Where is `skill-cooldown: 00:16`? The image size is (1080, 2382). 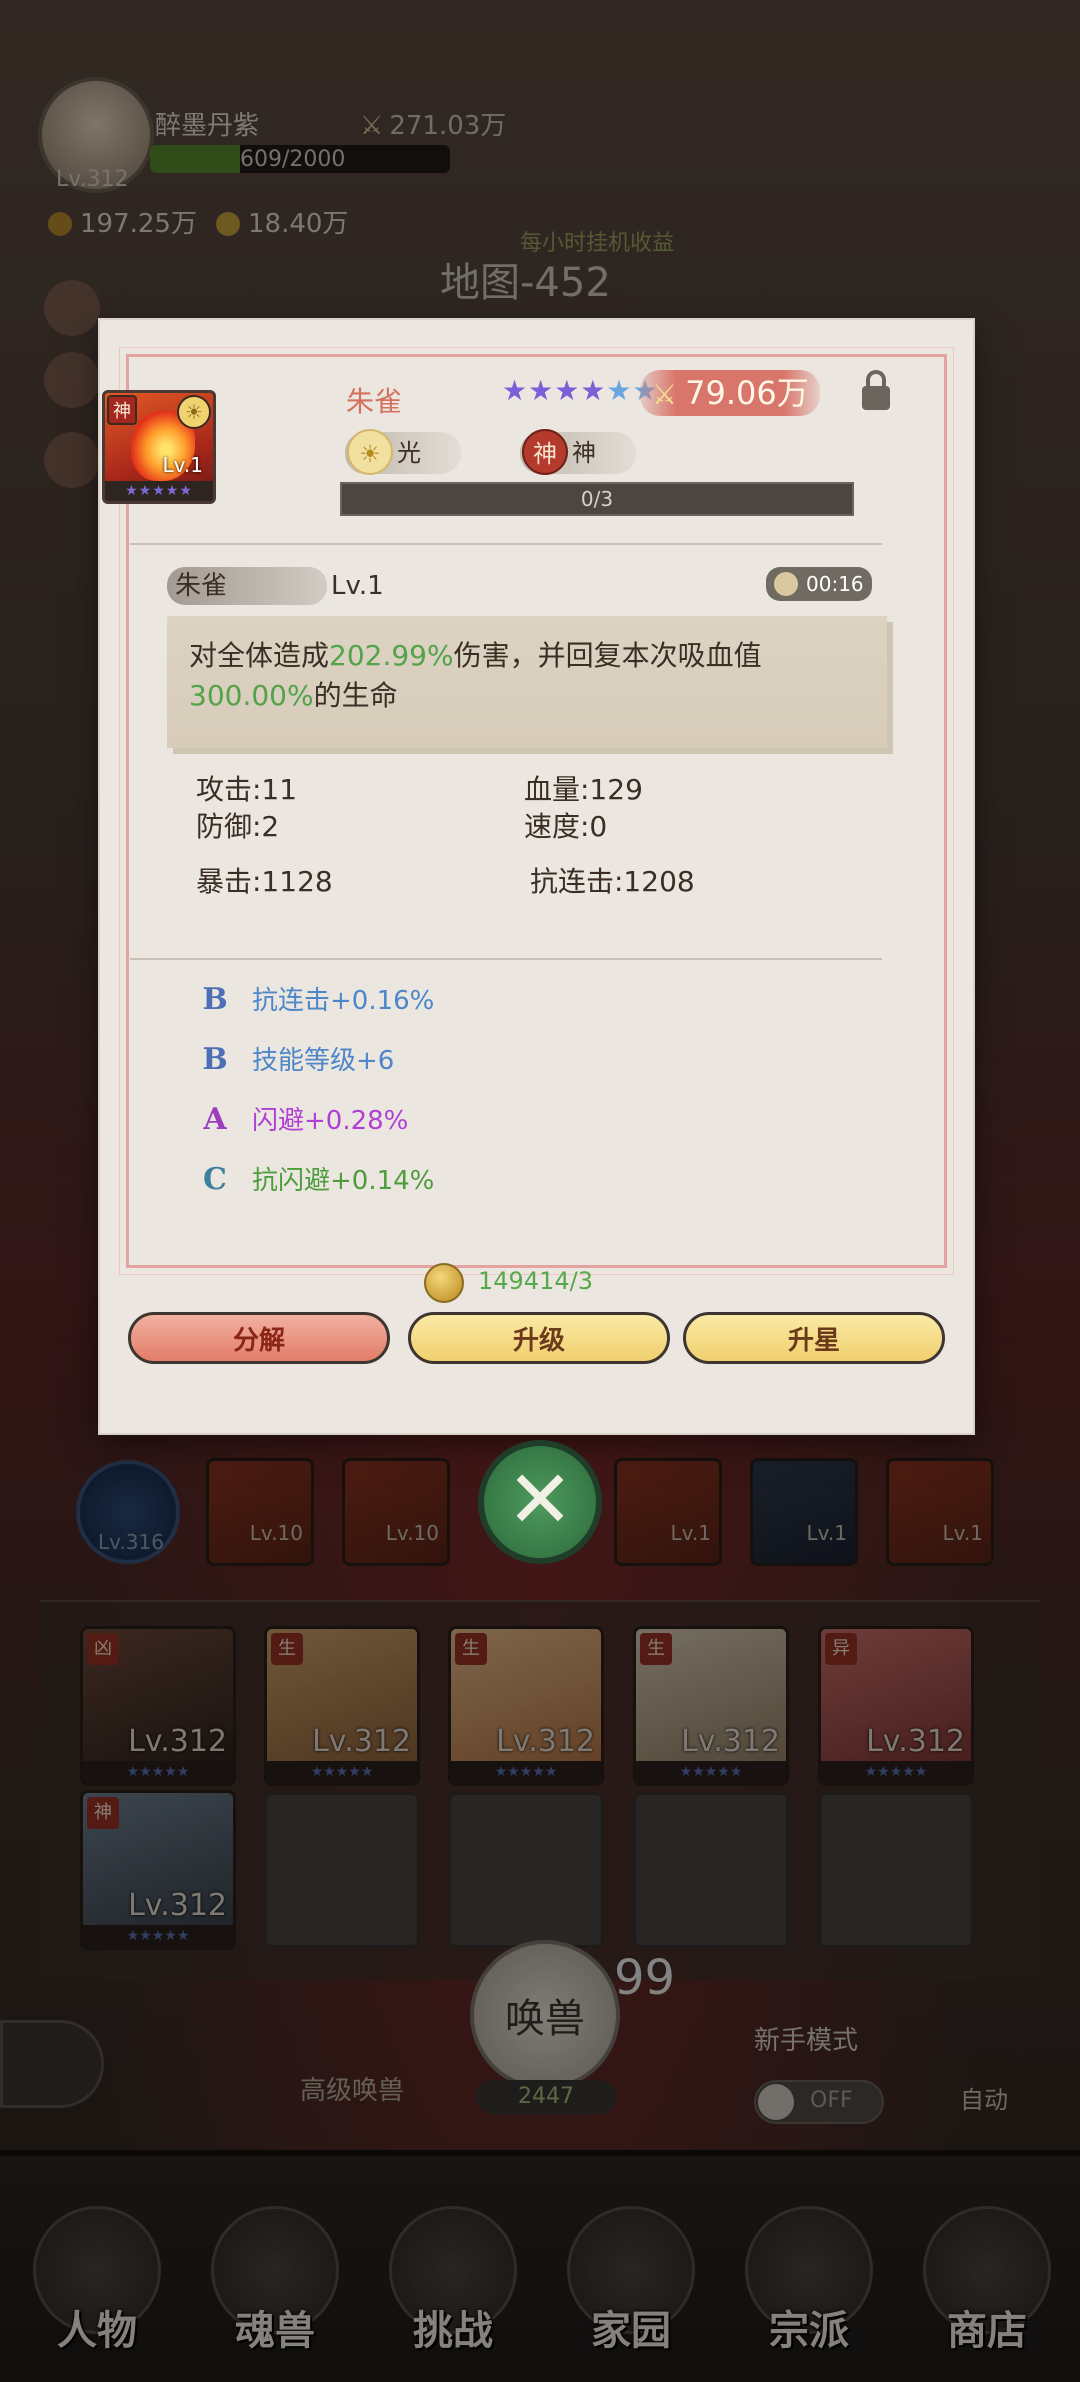
skill-cooldown: 00:16 is located at coordinates (819, 584).